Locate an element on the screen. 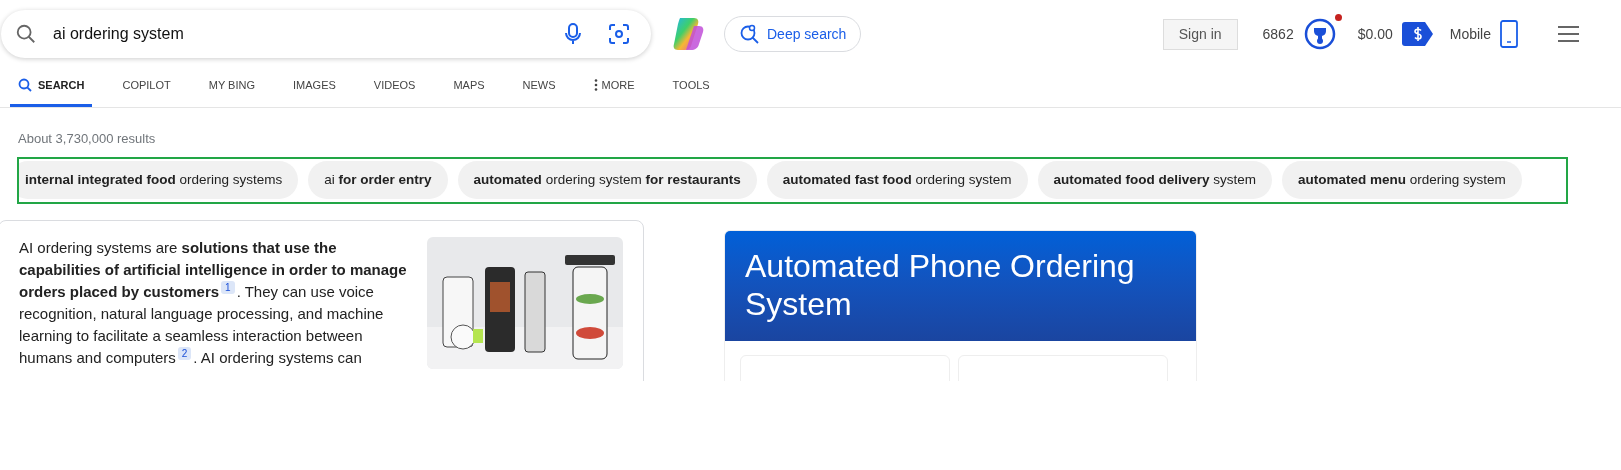  menu-icon is located at coordinates (1568, 34).